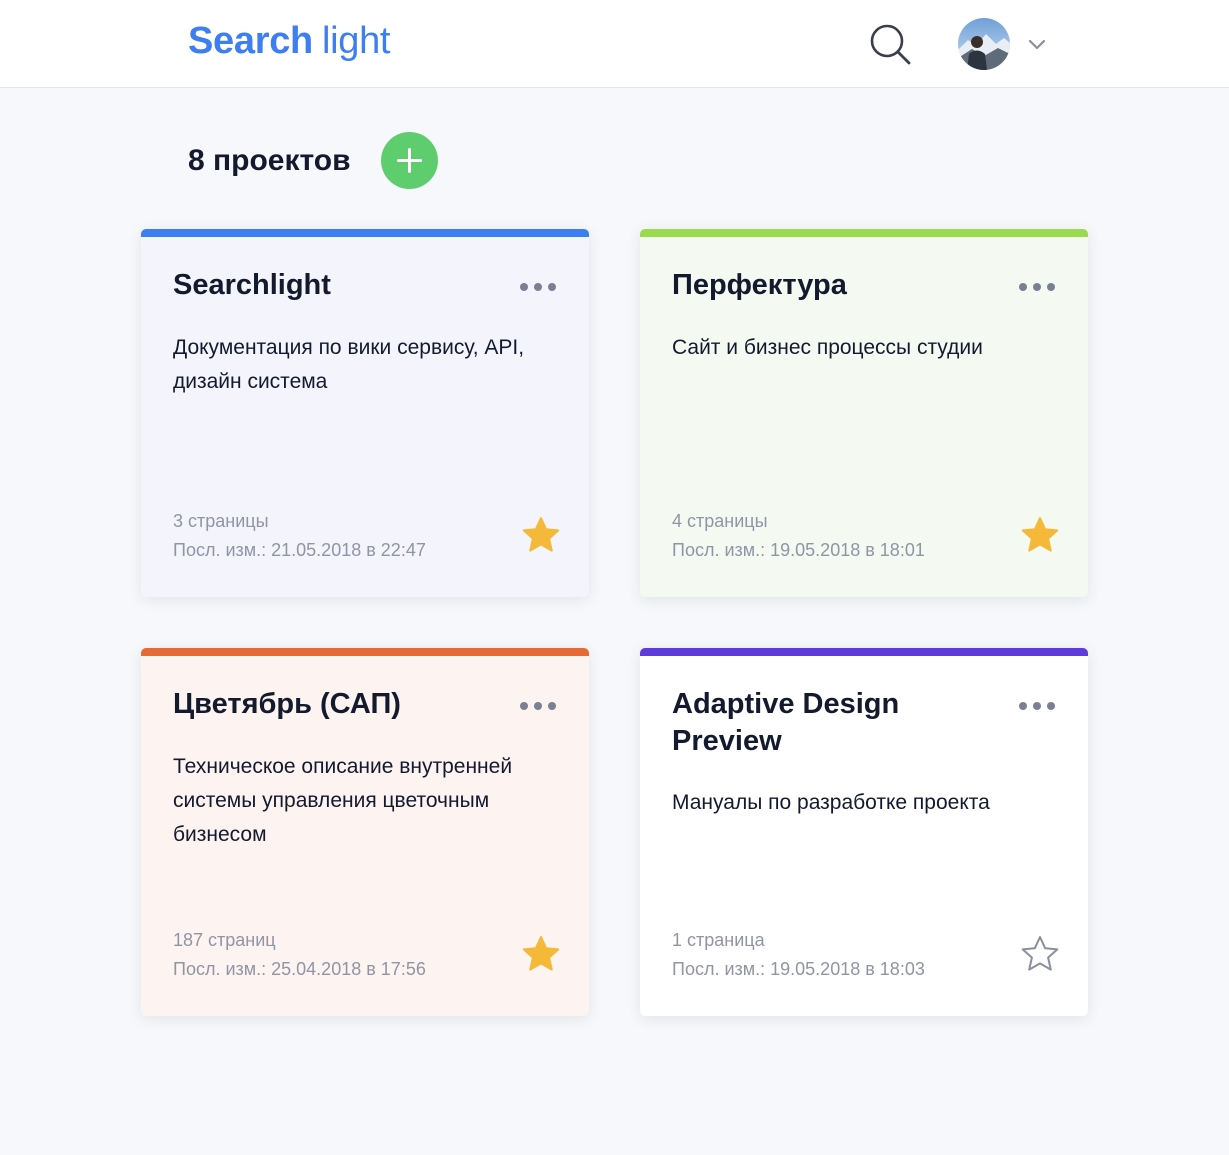 This screenshot has height=1155, width=1229. I want to click on page-count: 1 страница, so click(718, 940).